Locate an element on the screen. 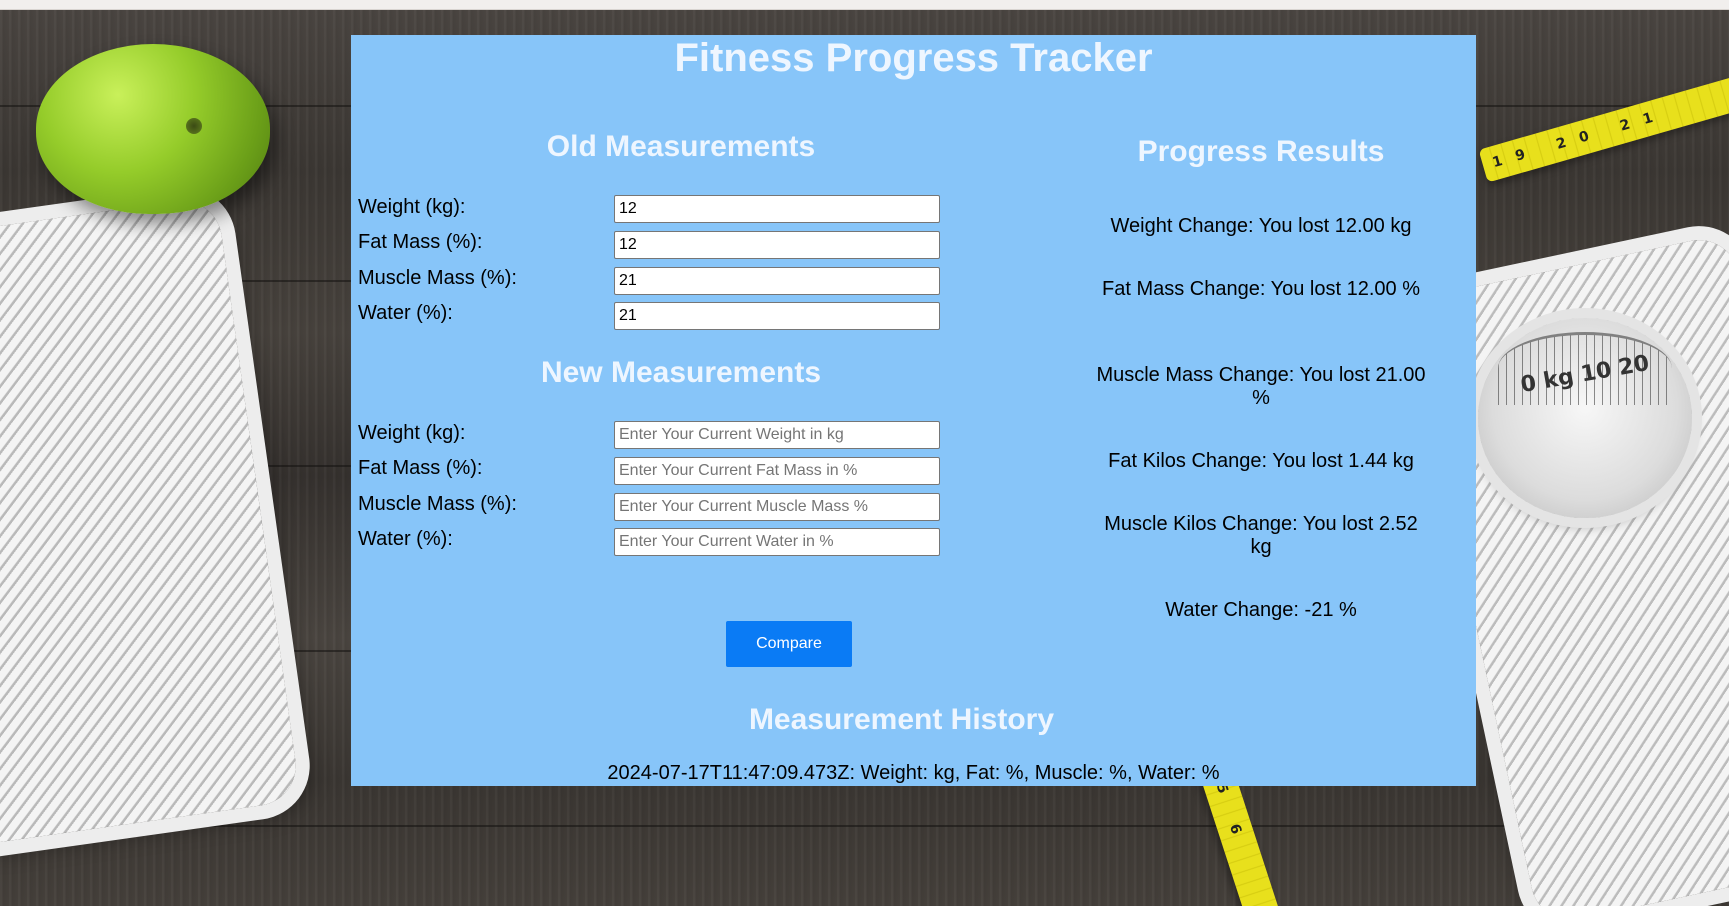 This screenshot has width=1729, height=906. water-change-result: Water Change: -21 % is located at coordinates (1261, 610).